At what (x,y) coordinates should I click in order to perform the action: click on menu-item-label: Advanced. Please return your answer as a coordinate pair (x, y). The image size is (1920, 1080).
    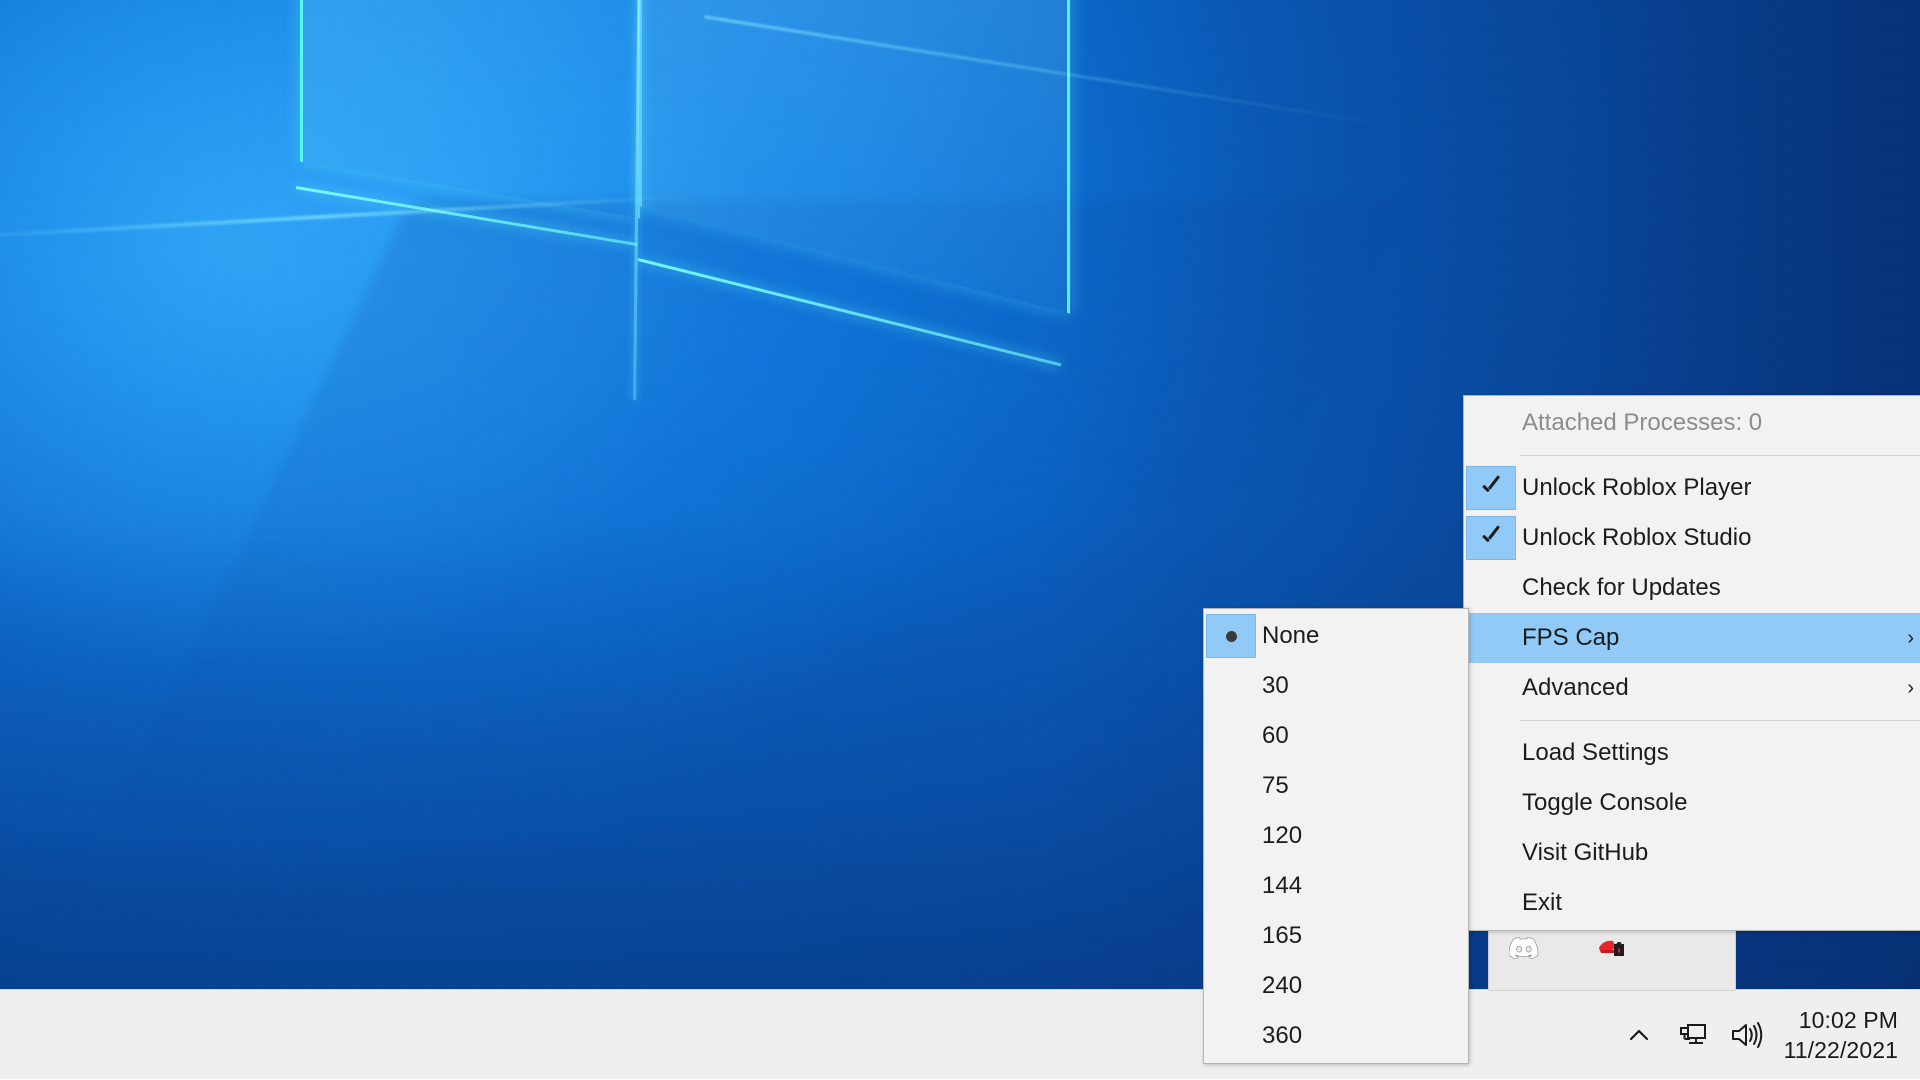
    Looking at the image, I should click on (1575, 687).